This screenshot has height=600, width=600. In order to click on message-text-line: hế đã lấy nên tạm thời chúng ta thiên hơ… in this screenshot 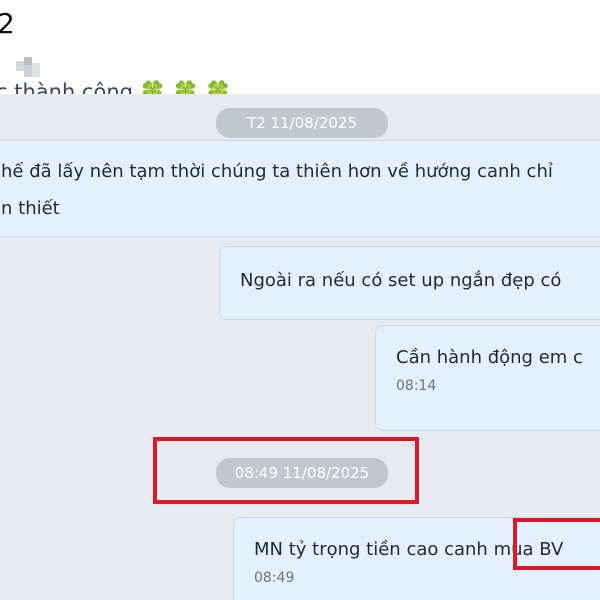, I will do `click(277, 171)`.